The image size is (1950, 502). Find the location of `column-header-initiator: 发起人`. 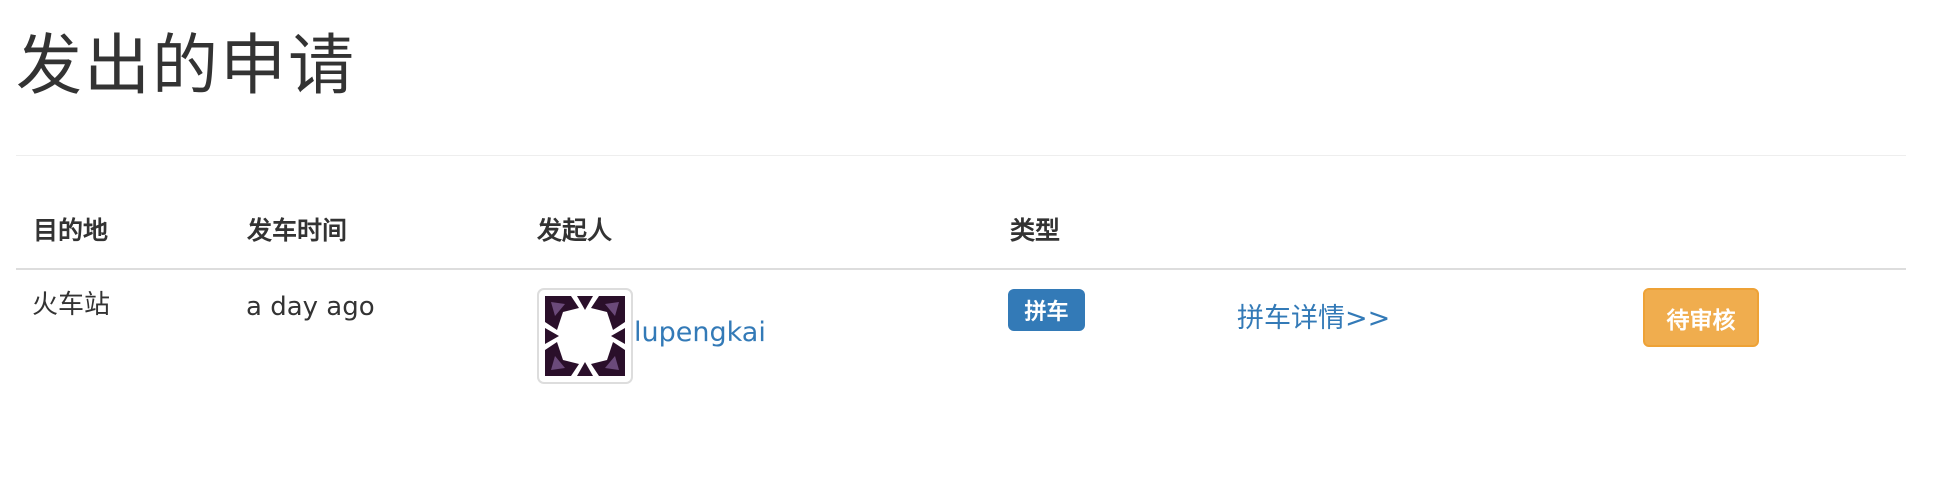

column-header-initiator: 发起人 is located at coordinates (575, 230).